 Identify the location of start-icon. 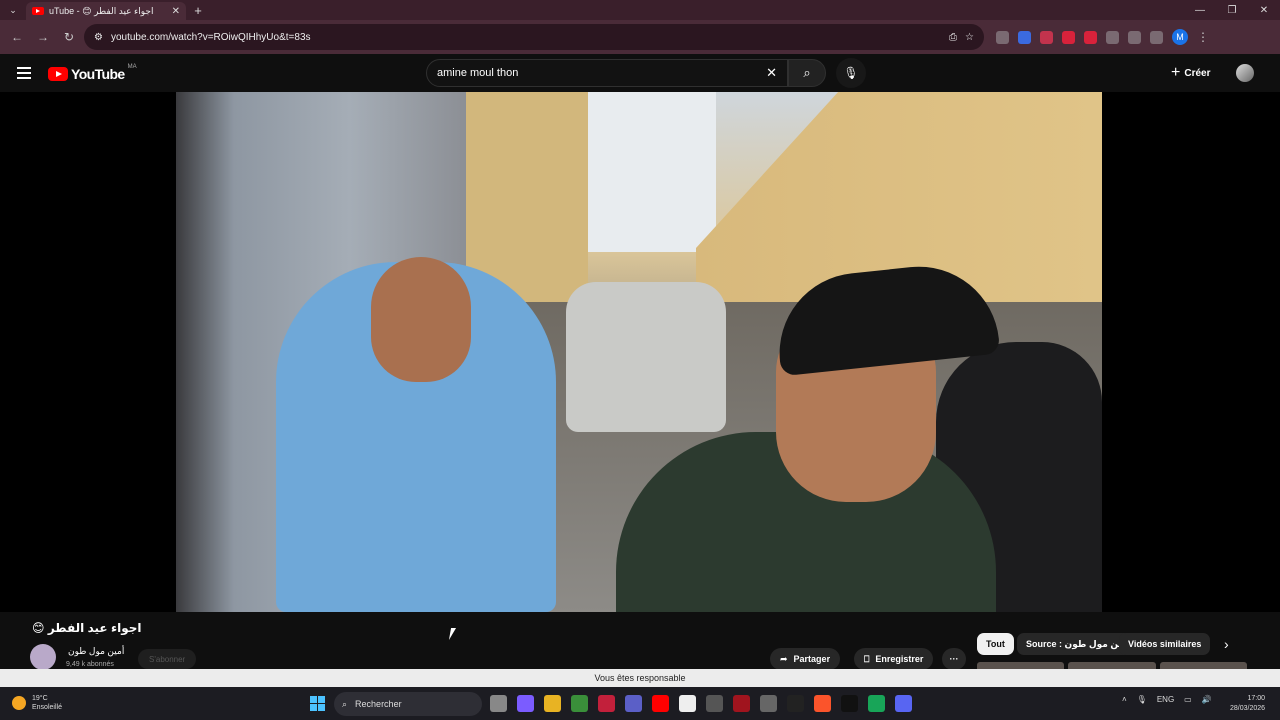
(317, 703).